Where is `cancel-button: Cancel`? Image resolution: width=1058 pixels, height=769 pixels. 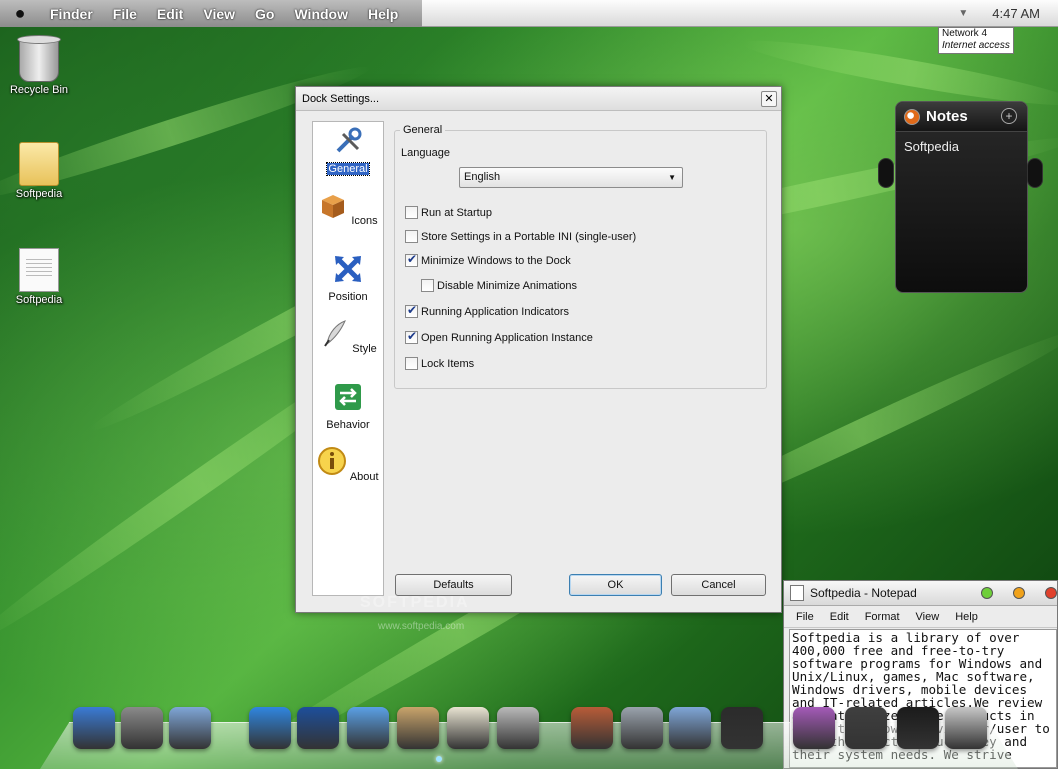 cancel-button: Cancel is located at coordinates (718, 585).